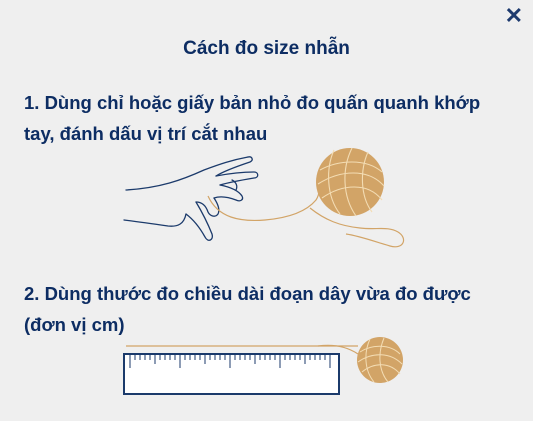 The height and width of the screenshot is (421, 533). What do you see at coordinates (264, 197) in the screenshot?
I see `hand-measuring-illustration` at bounding box center [264, 197].